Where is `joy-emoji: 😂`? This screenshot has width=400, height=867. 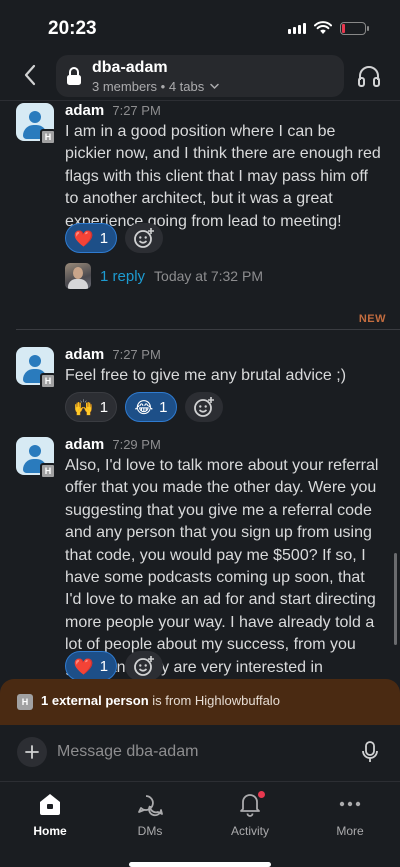 joy-emoji: 😂 is located at coordinates (144, 407).